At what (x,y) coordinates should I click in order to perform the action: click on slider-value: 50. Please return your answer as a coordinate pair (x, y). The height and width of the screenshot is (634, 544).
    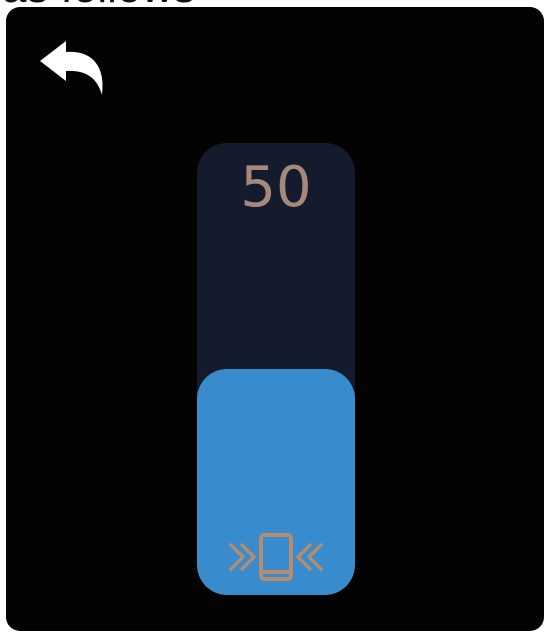
    Looking at the image, I should click on (276, 187).